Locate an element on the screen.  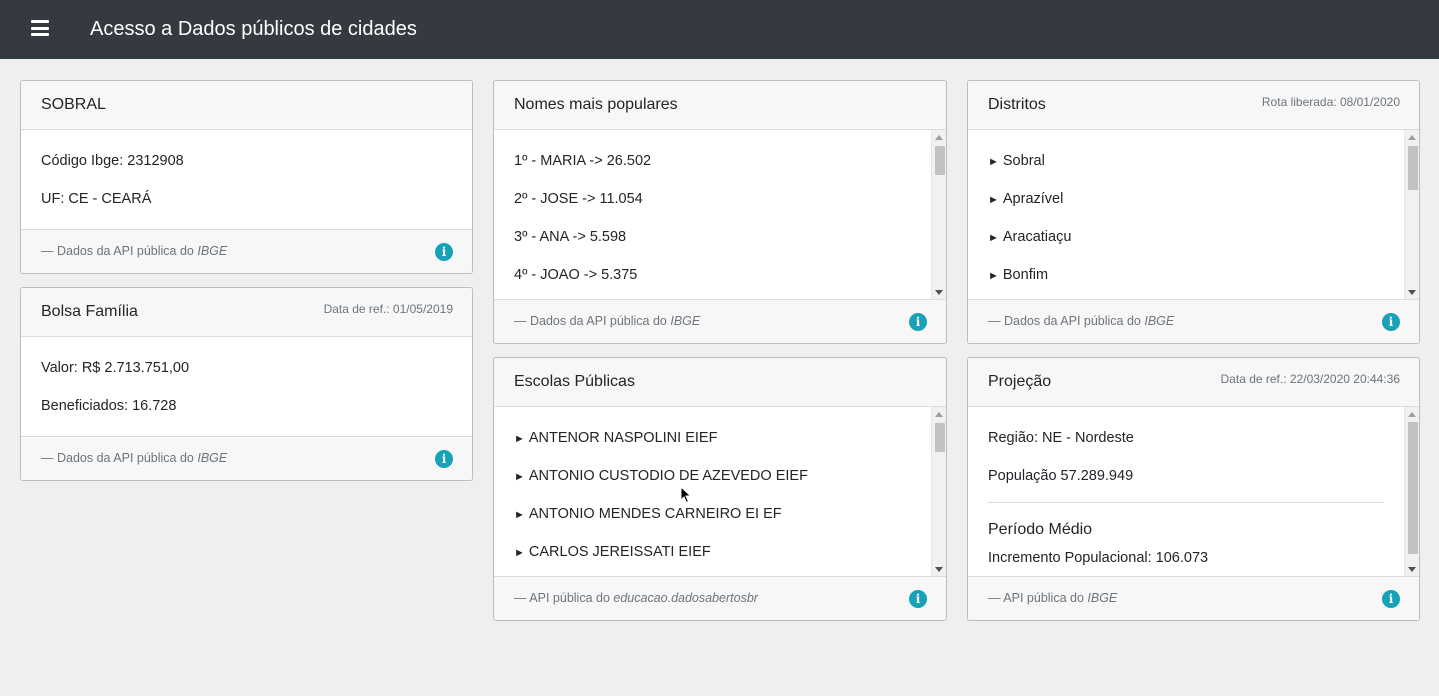
school-name: ANTONIO CUSTODIO DE AZEVEDO EIEF is located at coordinates (668, 476).